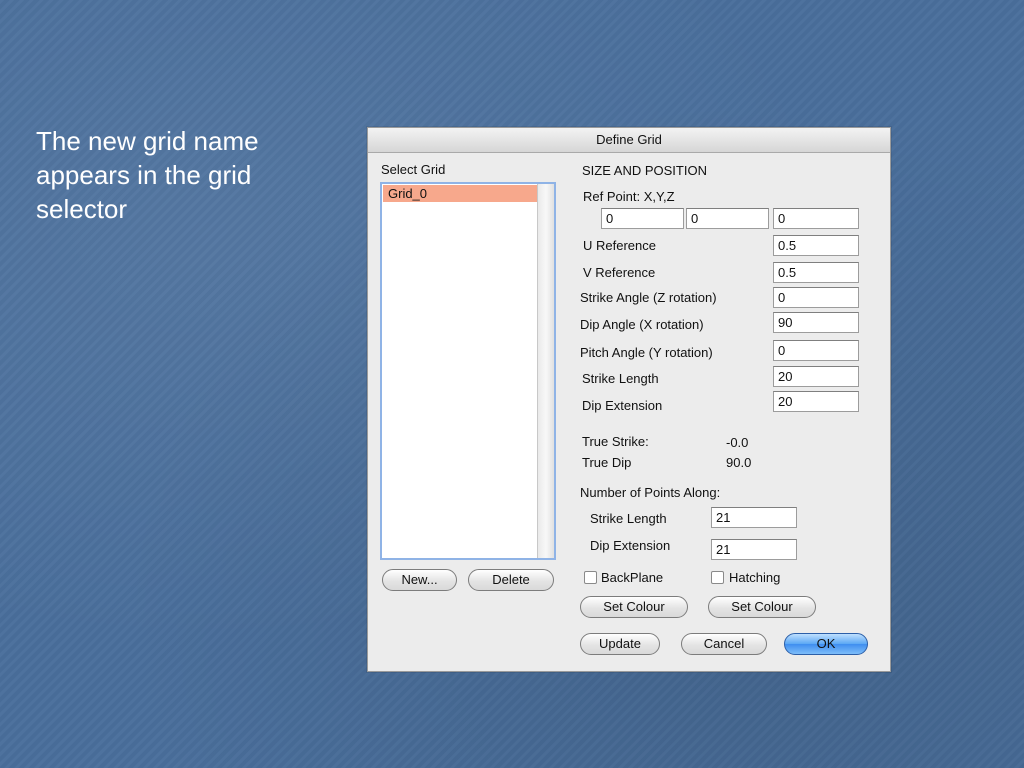  What do you see at coordinates (642, 324) in the screenshot?
I see `dip-angle-label: Dip Angle (X rotation)` at bounding box center [642, 324].